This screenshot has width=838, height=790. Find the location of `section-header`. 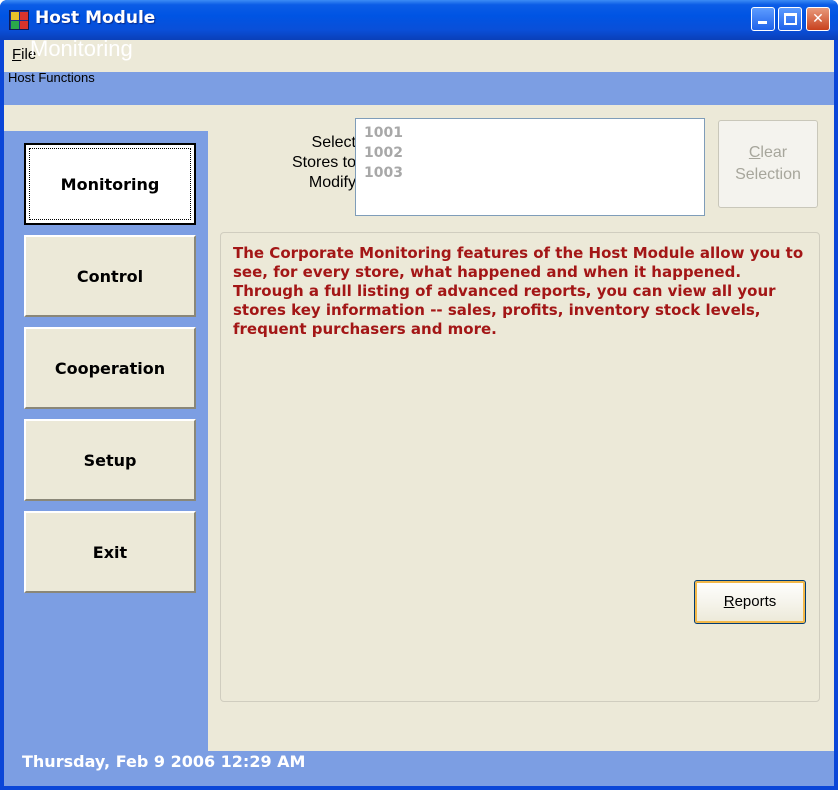

section-header is located at coordinates (419, 88).